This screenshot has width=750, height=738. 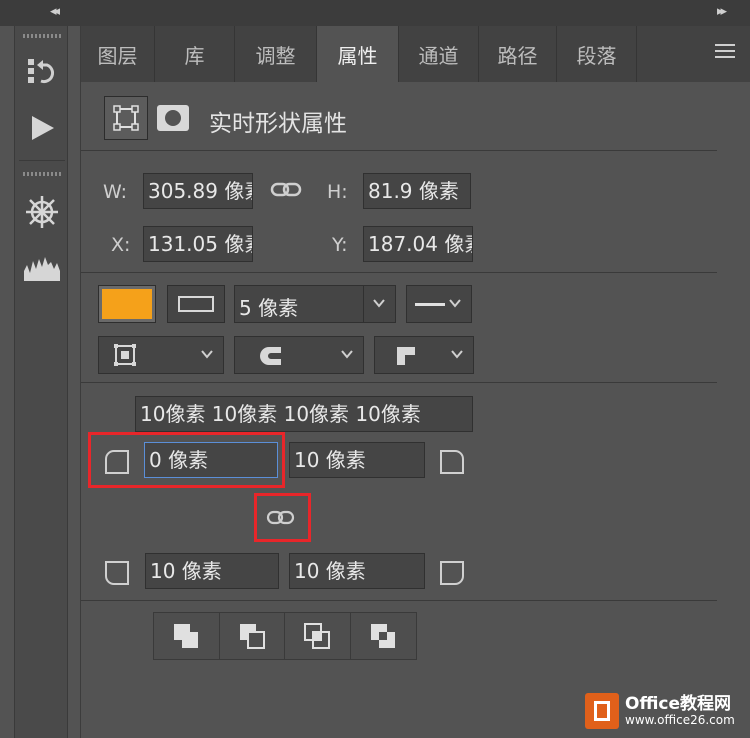 What do you see at coordinates (276, 54) in the screenshot?
I see `tab-adjustments: 调整` at bounding box center [276, 54].